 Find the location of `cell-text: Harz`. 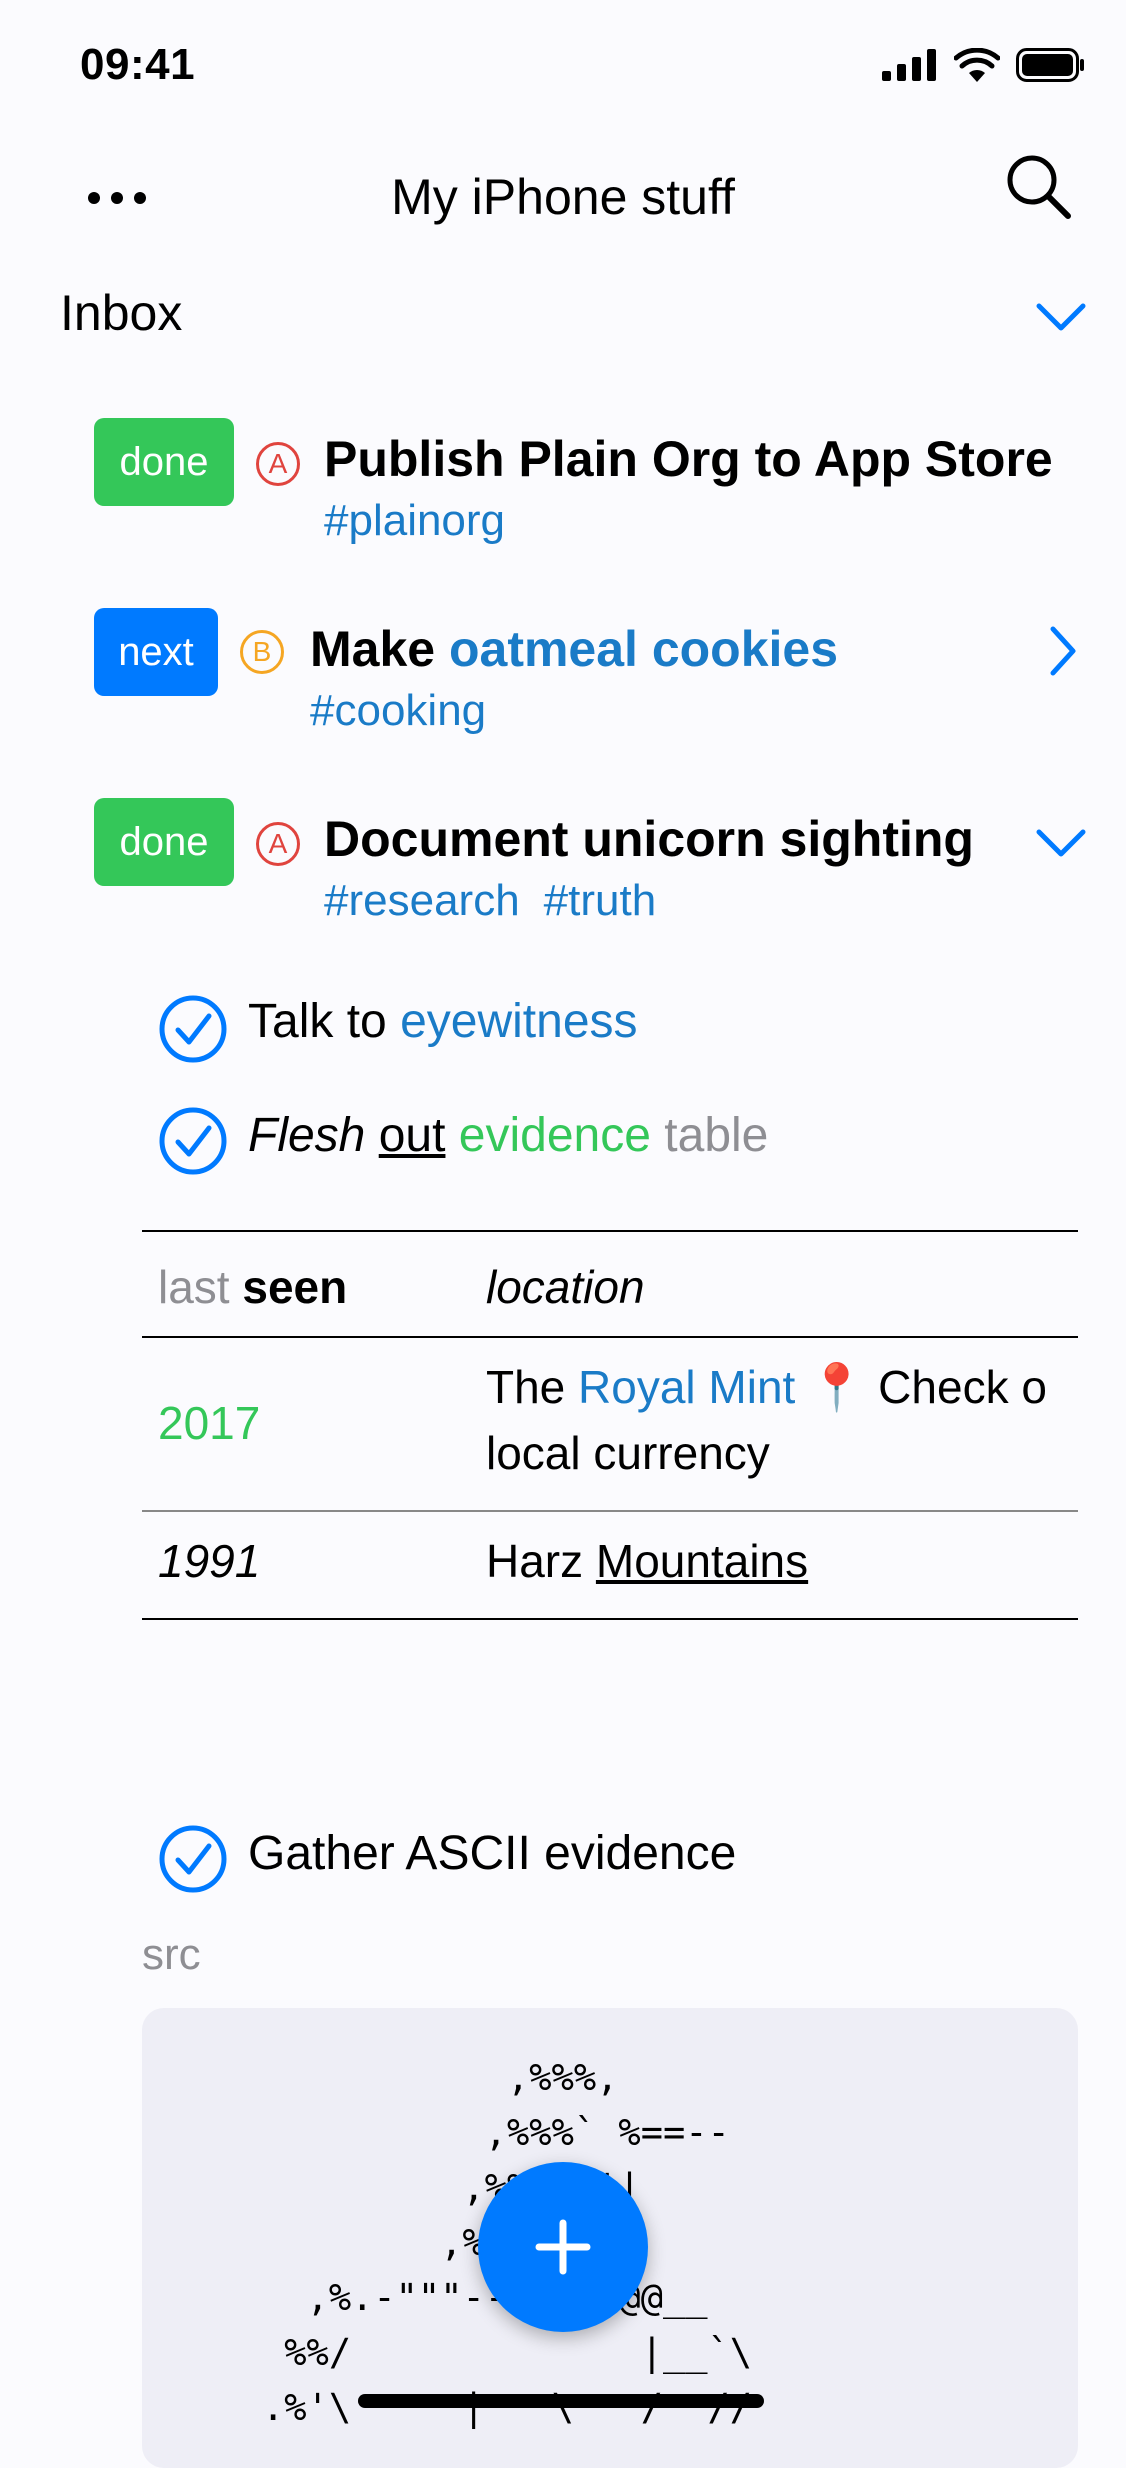

cell-text: Harz is located at coordinates (541, 1561).